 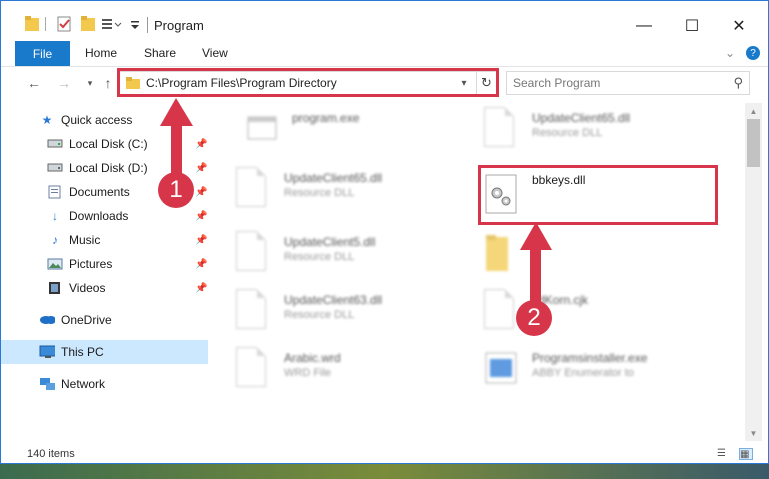 What do you see at coordinates (312, 358) in the screenshot?
I see `file-name: Arabic.wrd` at bounding box center [312, 358].